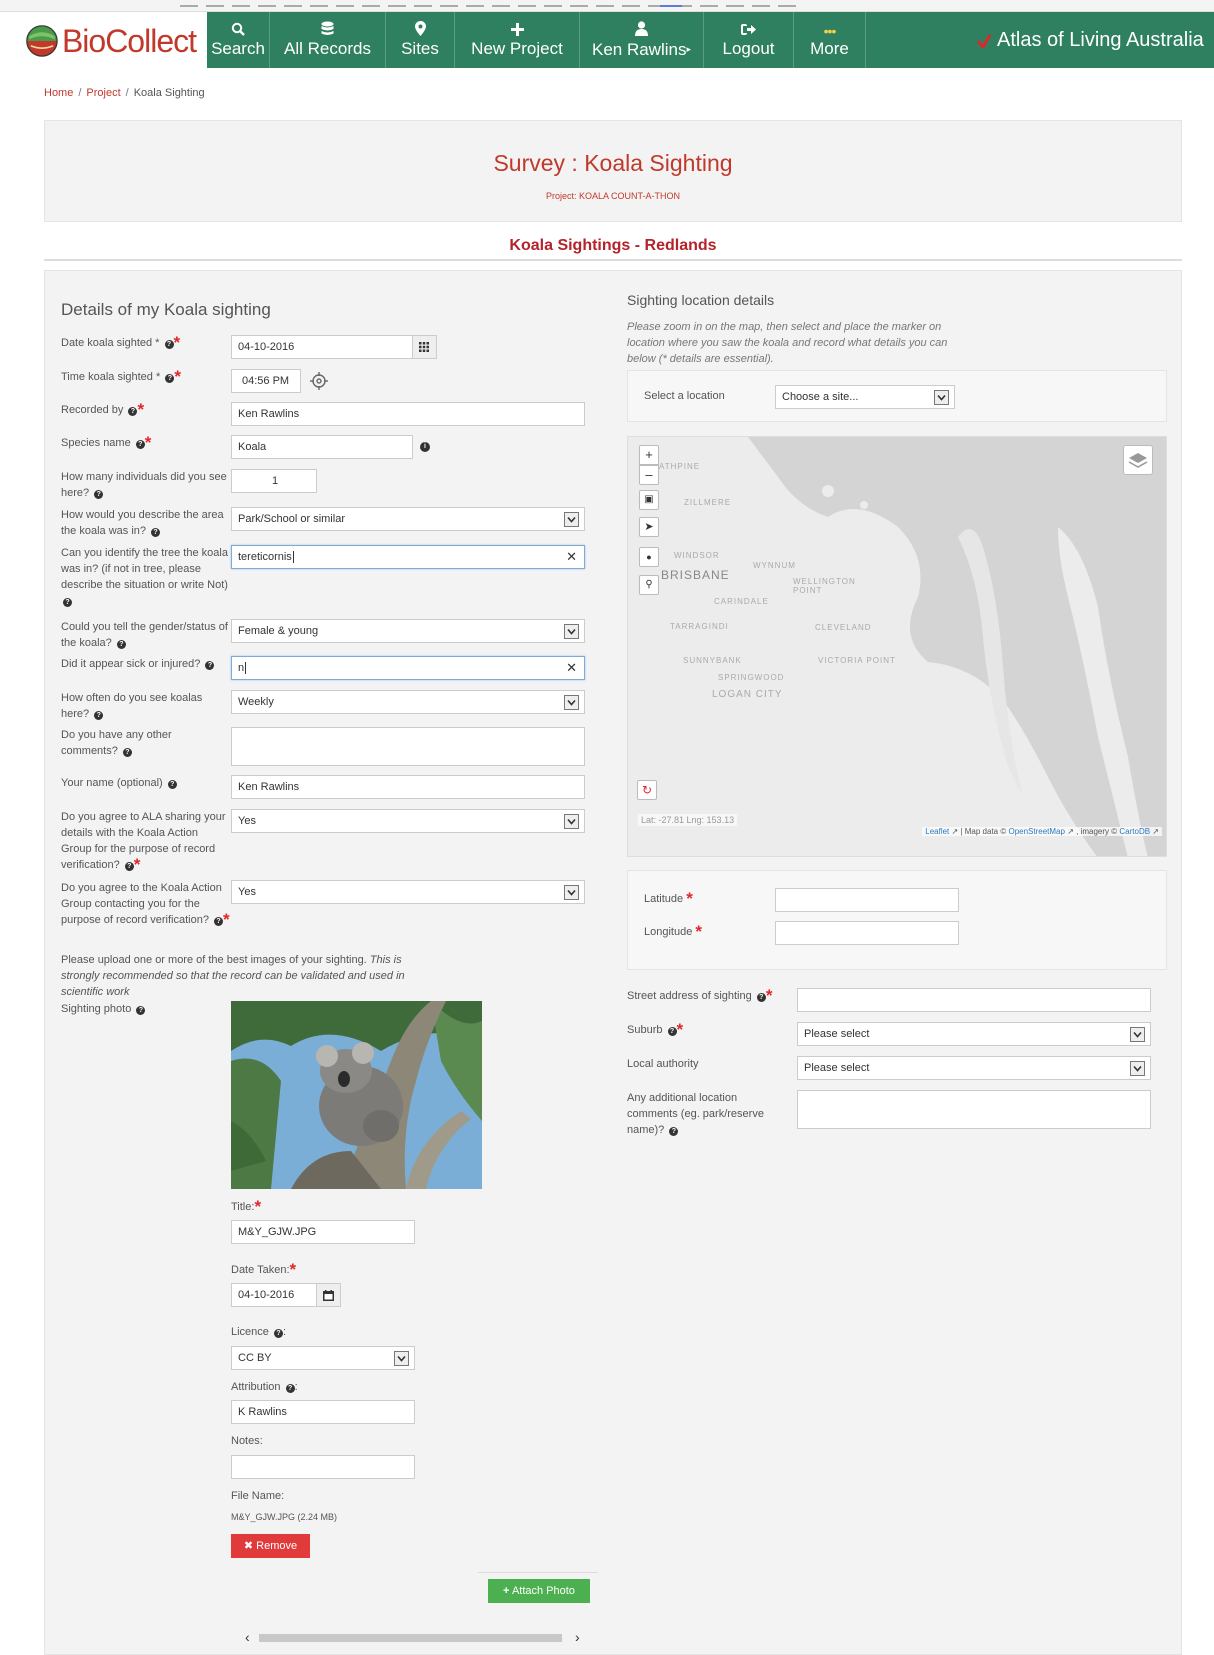 The height and width of the screenshot is (1655, 1214). I want to click on map-place-label: CARINDALE, so click(741, 601).